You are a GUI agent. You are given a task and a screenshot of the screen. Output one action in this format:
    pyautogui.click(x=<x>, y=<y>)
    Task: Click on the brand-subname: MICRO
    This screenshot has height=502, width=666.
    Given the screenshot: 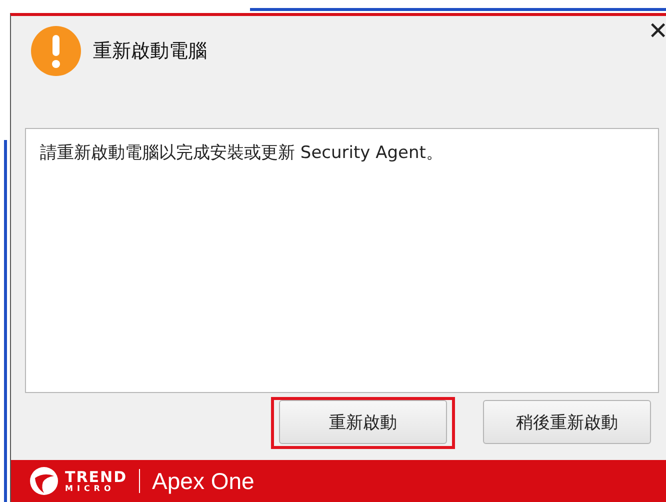 What is the action you would take?
    pyautogui.click(x=90, y=488)
    